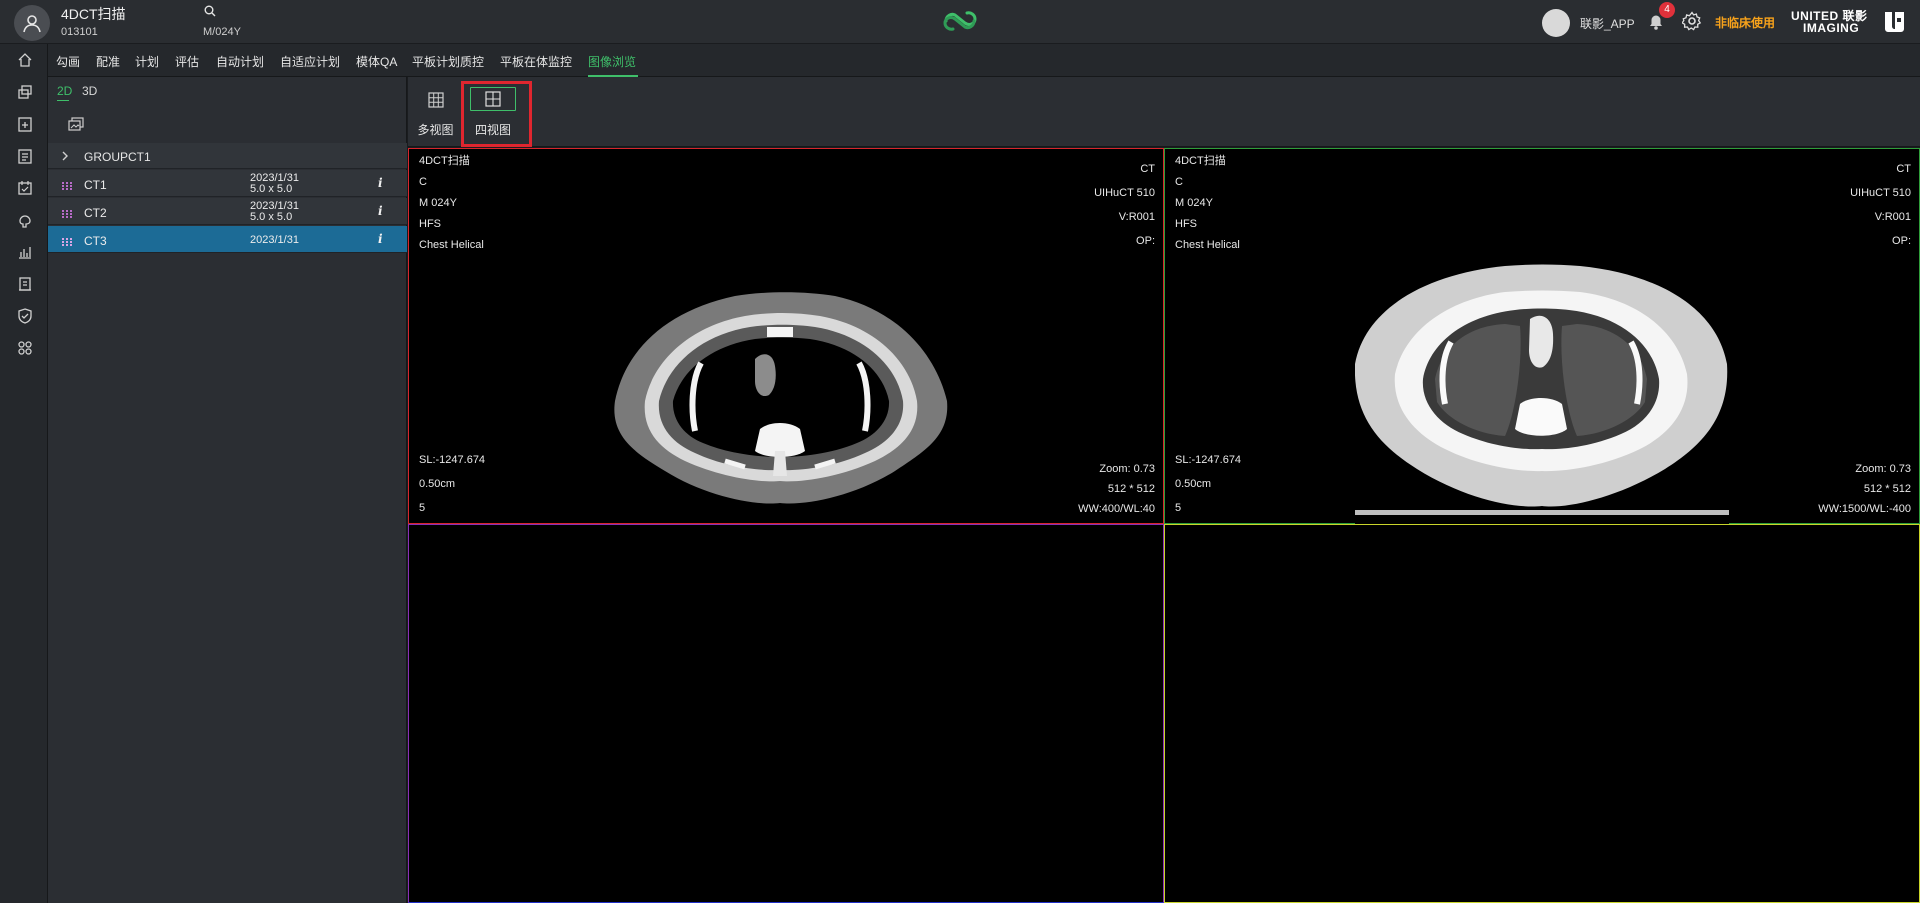  Describe the element at coordinates (108, 61) in the screenshot. I see `tab-registration: 配准` at that location.